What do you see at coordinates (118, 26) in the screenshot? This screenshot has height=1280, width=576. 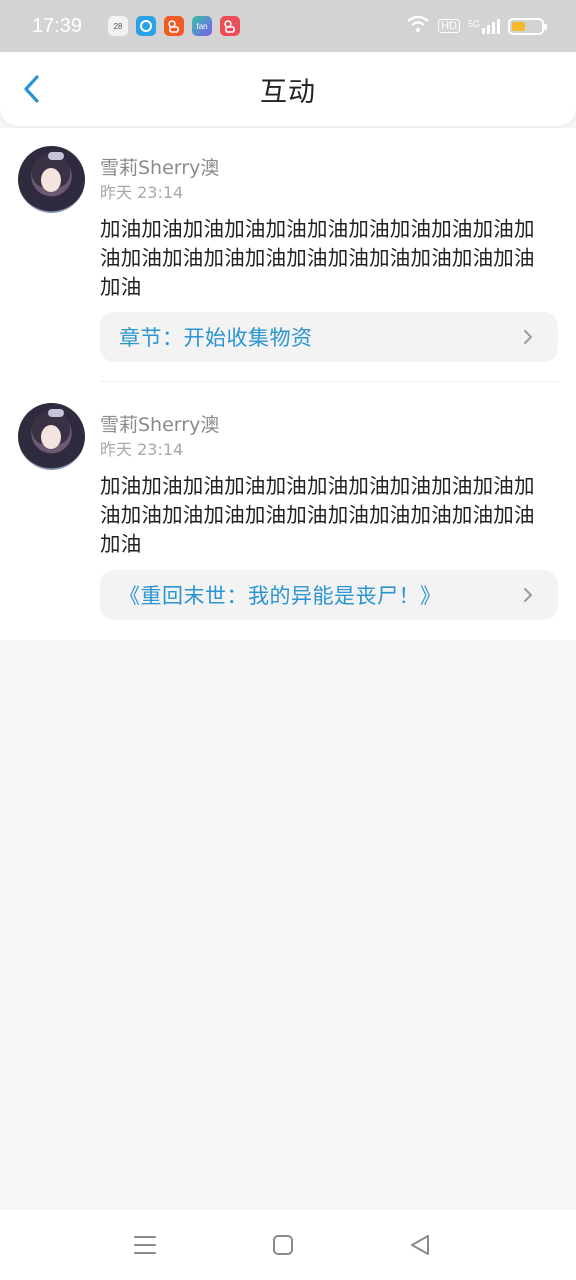 I see `calendar-icon: 28` at bounding box center [118, 26].